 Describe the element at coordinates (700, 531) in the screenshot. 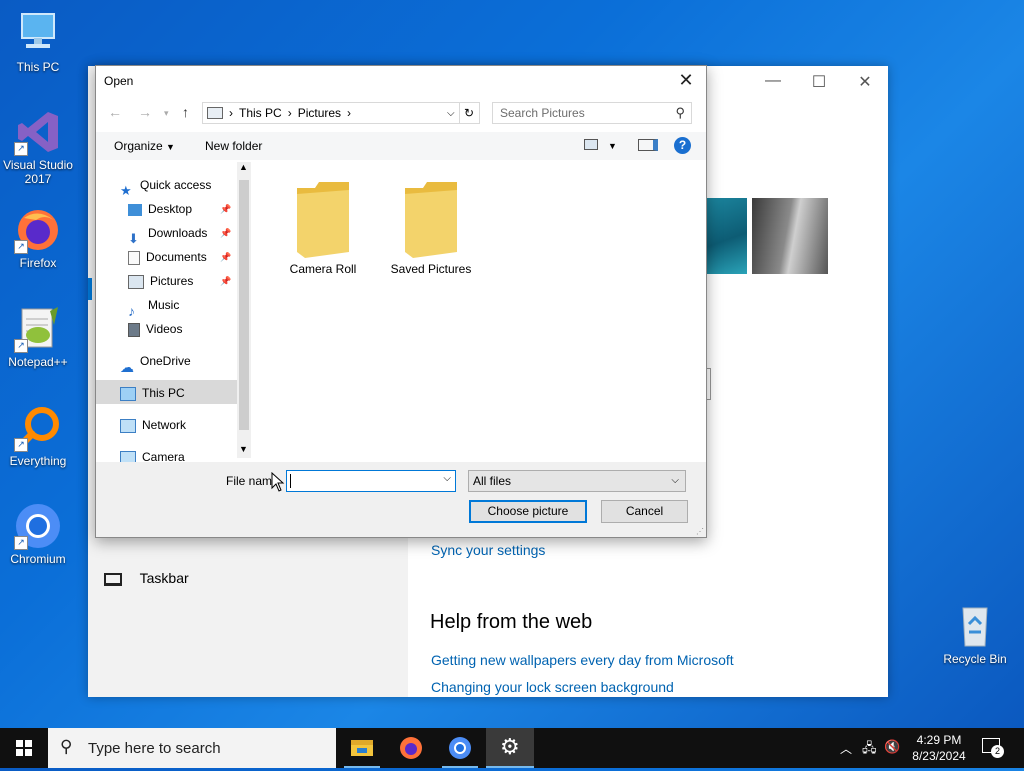

I see `resize-grip-icon: ⋰` at that location.